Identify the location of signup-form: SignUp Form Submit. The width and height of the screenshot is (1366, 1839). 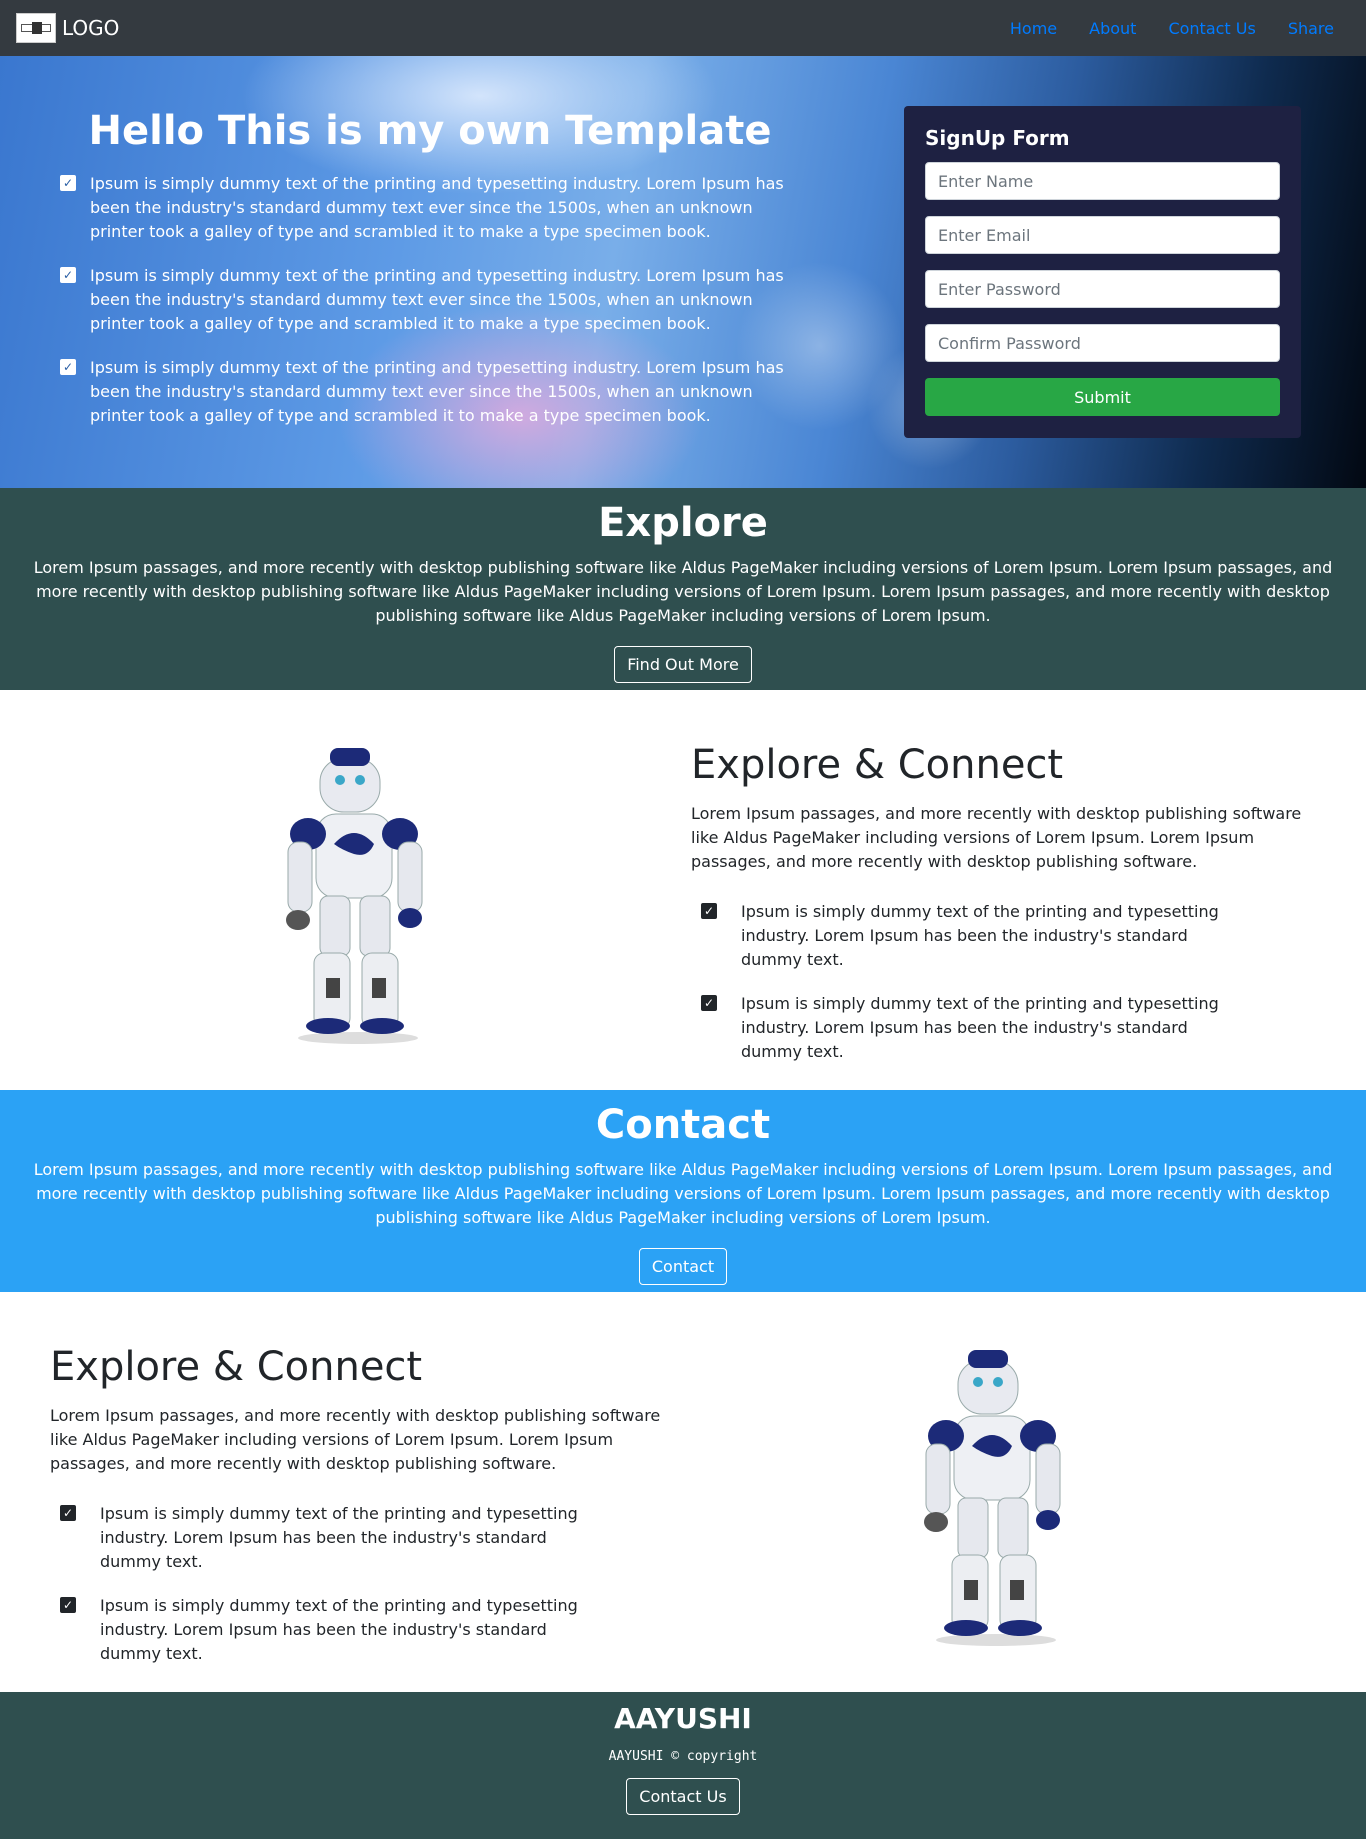
(1102, 272).